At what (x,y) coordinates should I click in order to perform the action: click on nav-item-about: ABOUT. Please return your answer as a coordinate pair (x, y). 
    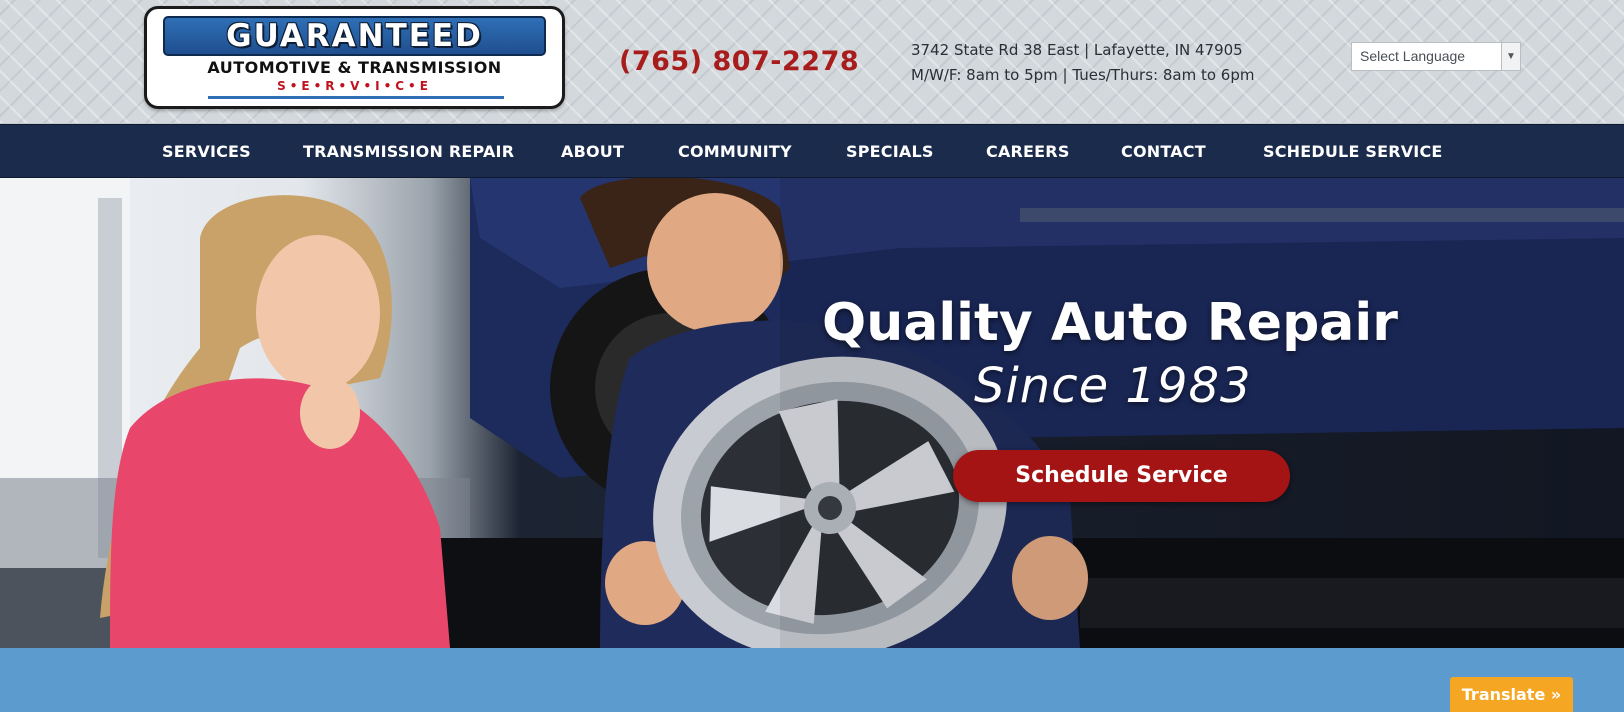
    Looking at the image, I should click on (592, 152).